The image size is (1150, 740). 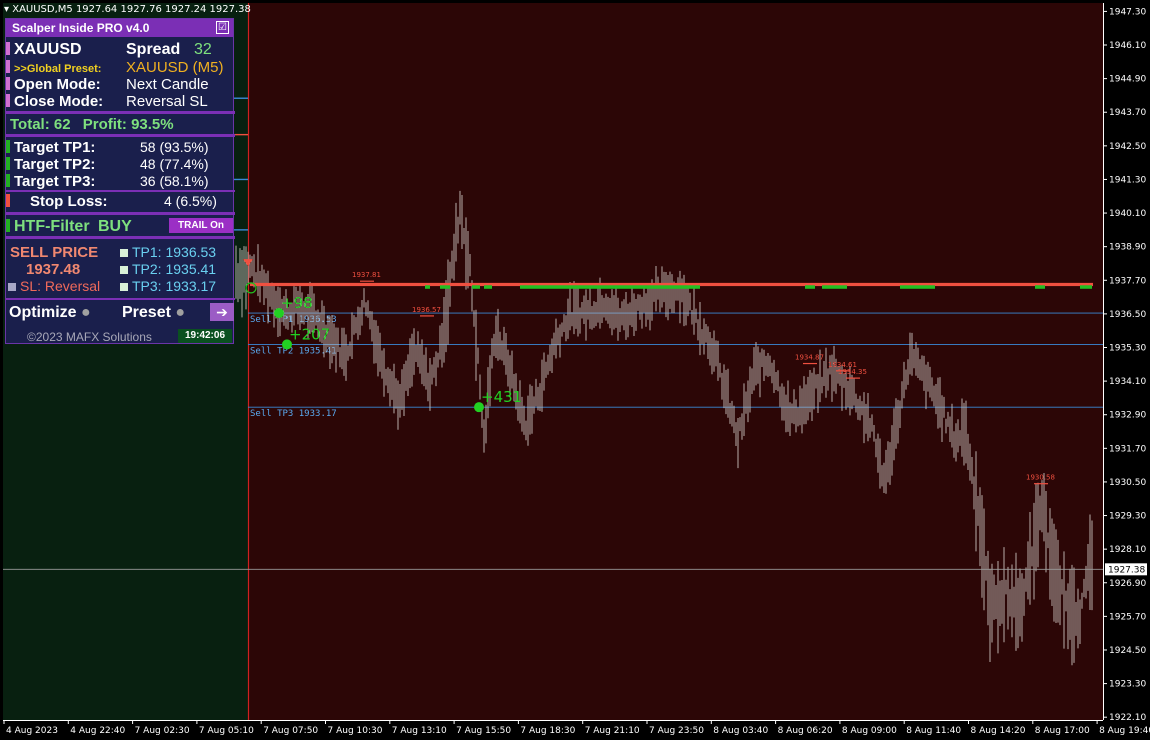 I want to click on tp1-row: Target TP1: 58 (93.5%), so click(x=120, y=147).